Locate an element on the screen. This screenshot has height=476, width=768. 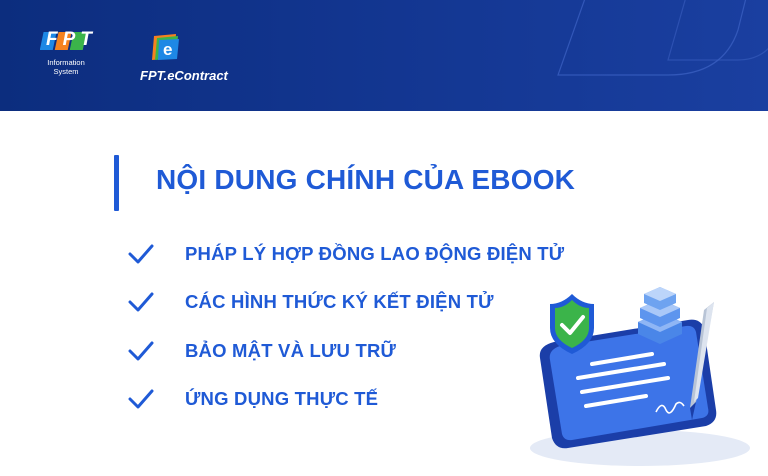
page-title: NỘI DUNG CHÍNH CỦA EBOOK is located at coordinates (366, 179).